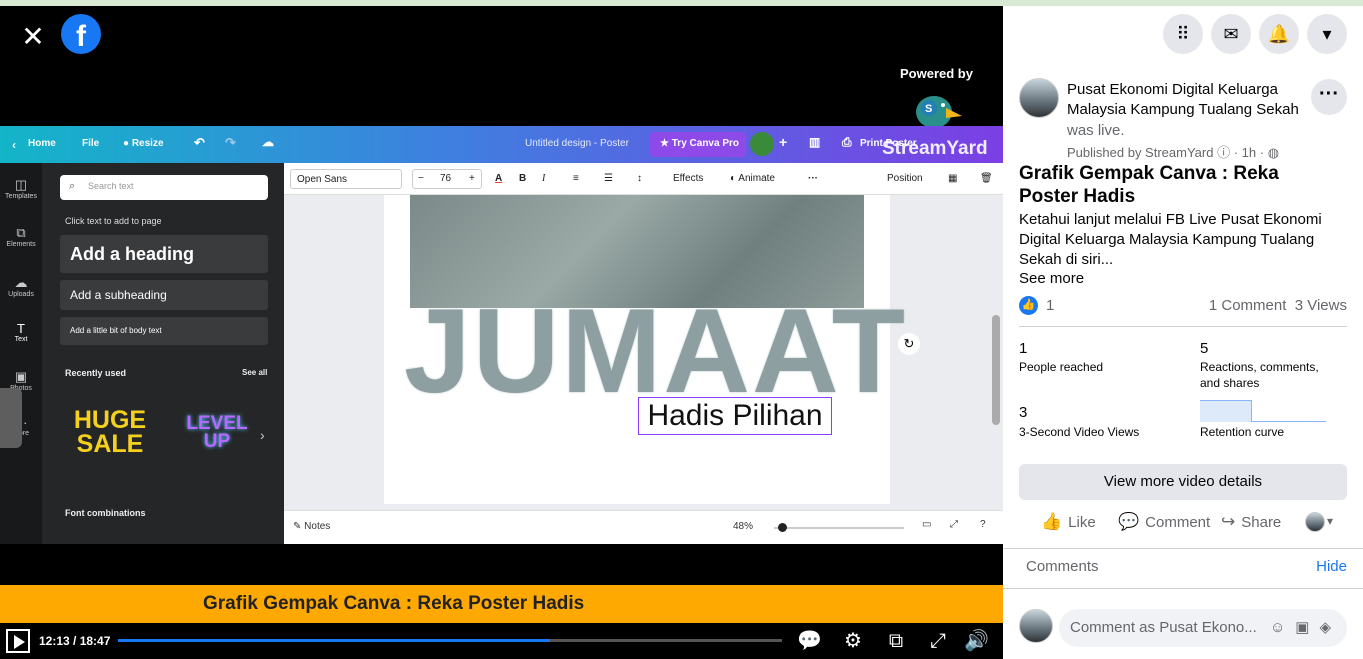  Describe the element at coordinates (72, 186) in the screenshot. I see `search-icon: ⌕` at that location.